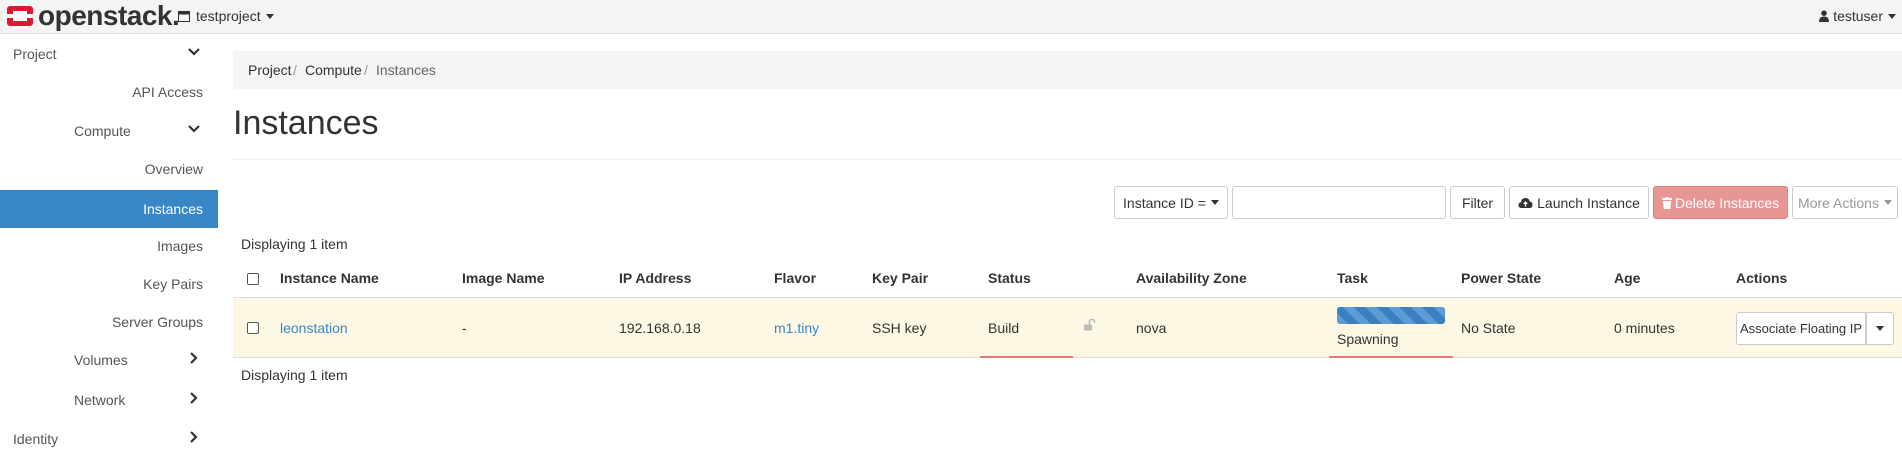 The width and height of the screenshot is (1902, 463). What do you see at coordinates (1026, 357) in the screenshot?
I see `status-progress-line` at bounding box center [1026, 357].